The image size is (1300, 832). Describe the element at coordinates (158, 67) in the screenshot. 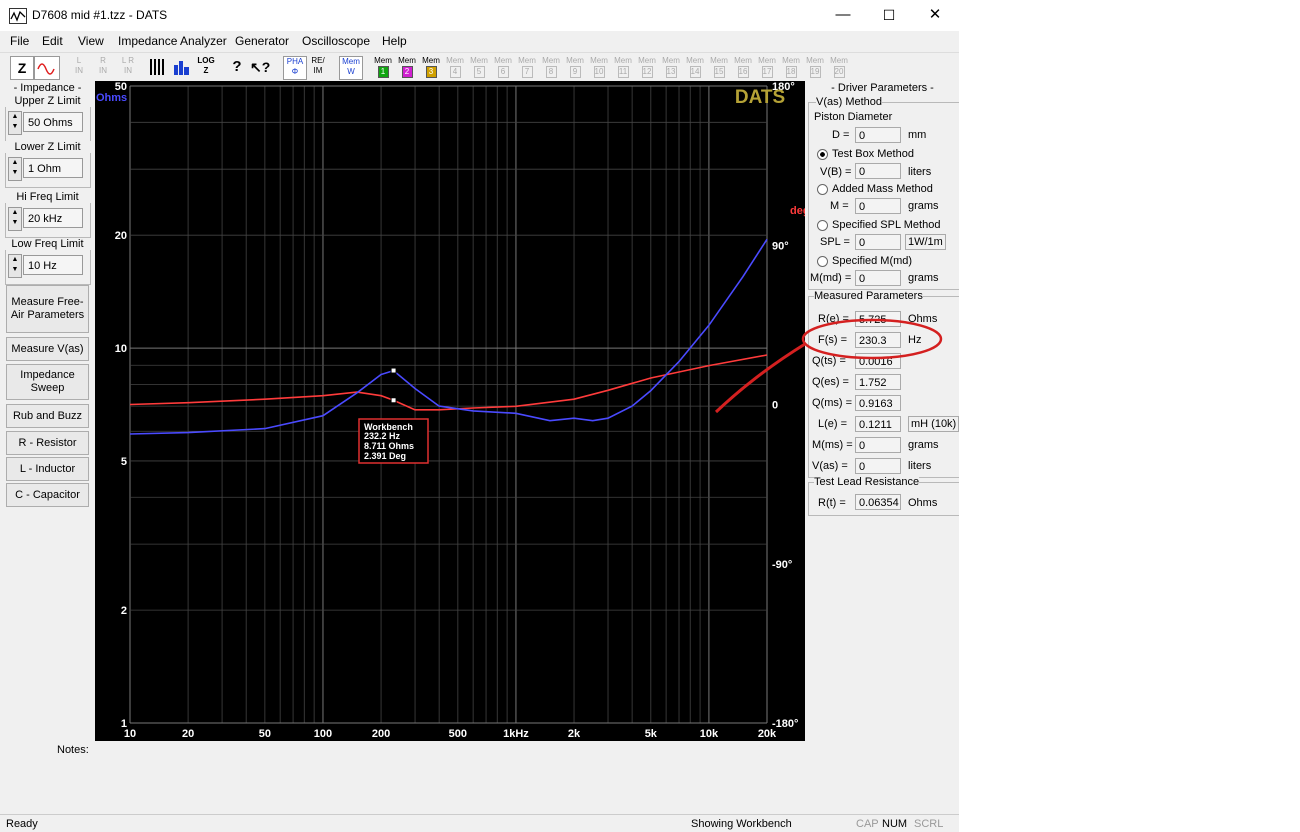

I see `bars-icon` at that location.